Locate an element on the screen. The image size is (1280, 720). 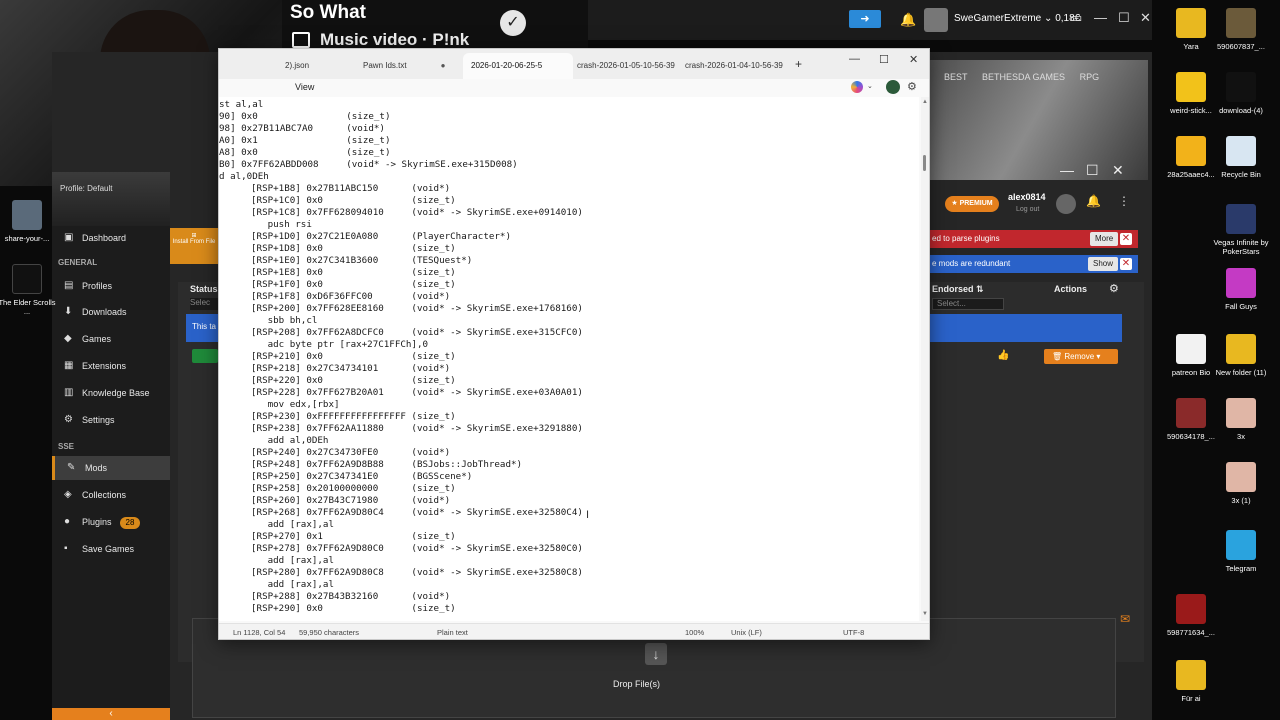
scrollbar-thumb is located at coordinates (924, 163).